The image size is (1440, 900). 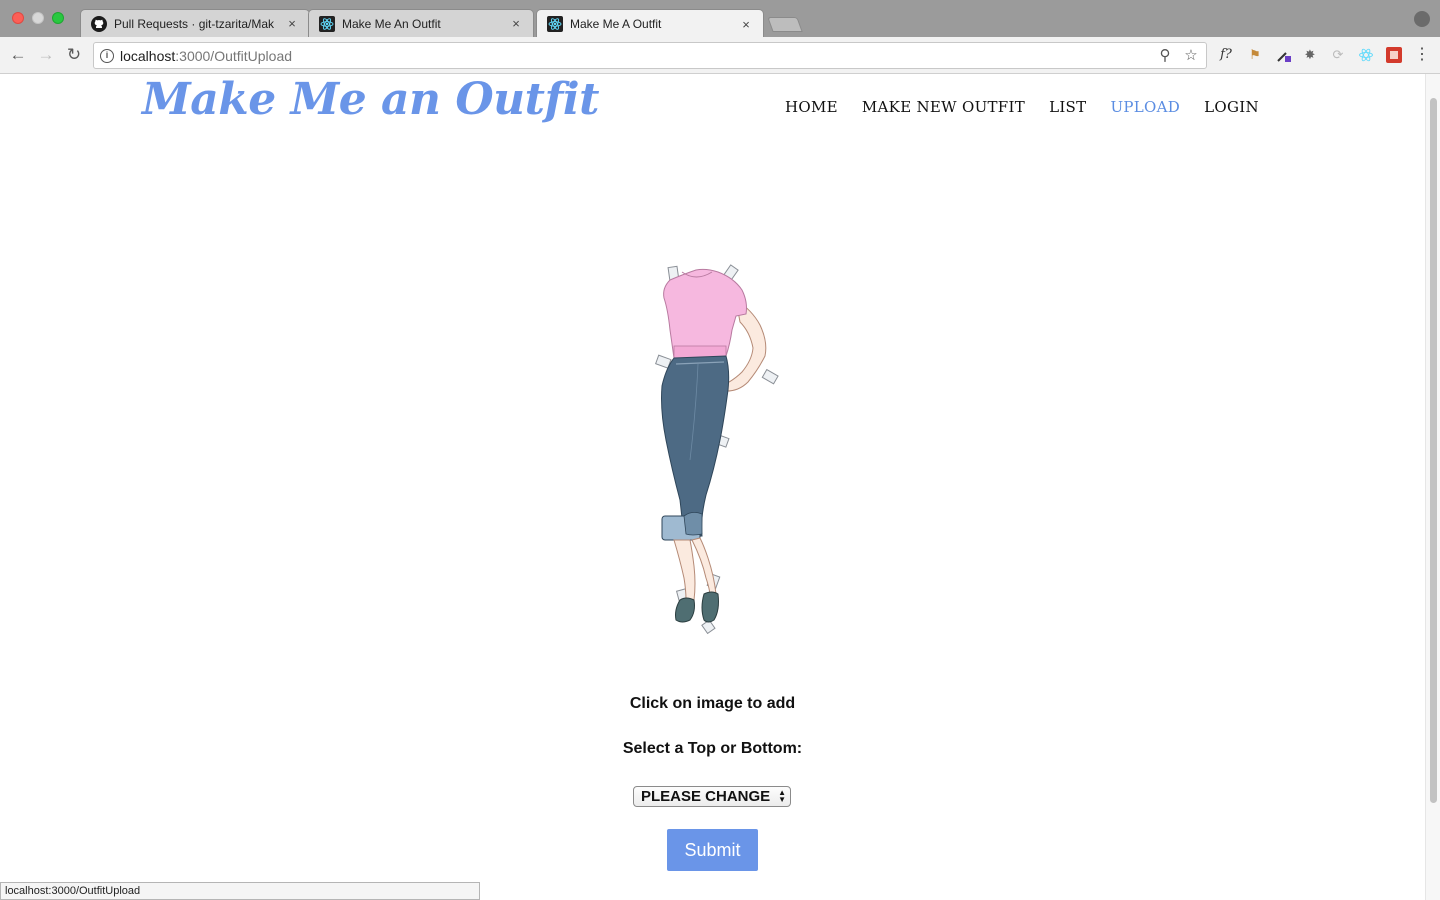 I want to click on redux-extension-icon: ⟳, so click(x=1338, y=55).